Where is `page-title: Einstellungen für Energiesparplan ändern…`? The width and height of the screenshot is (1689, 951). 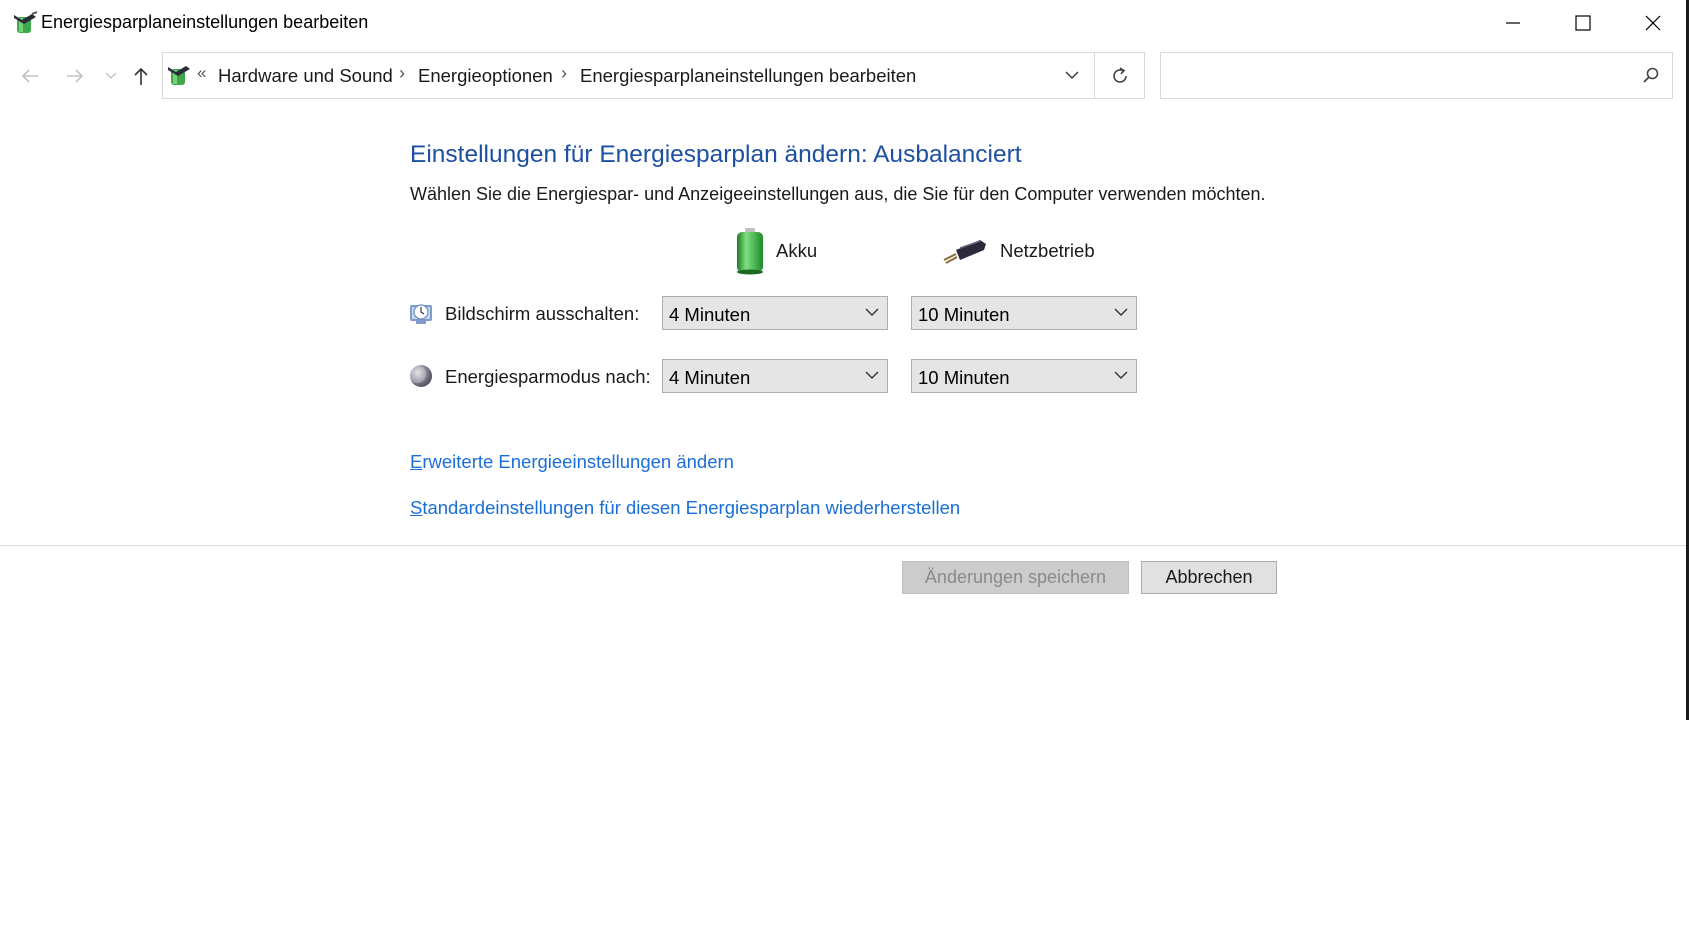
page-title: Einstellungen für Energiesparplan ändern… is located at coordinates (716, 154).